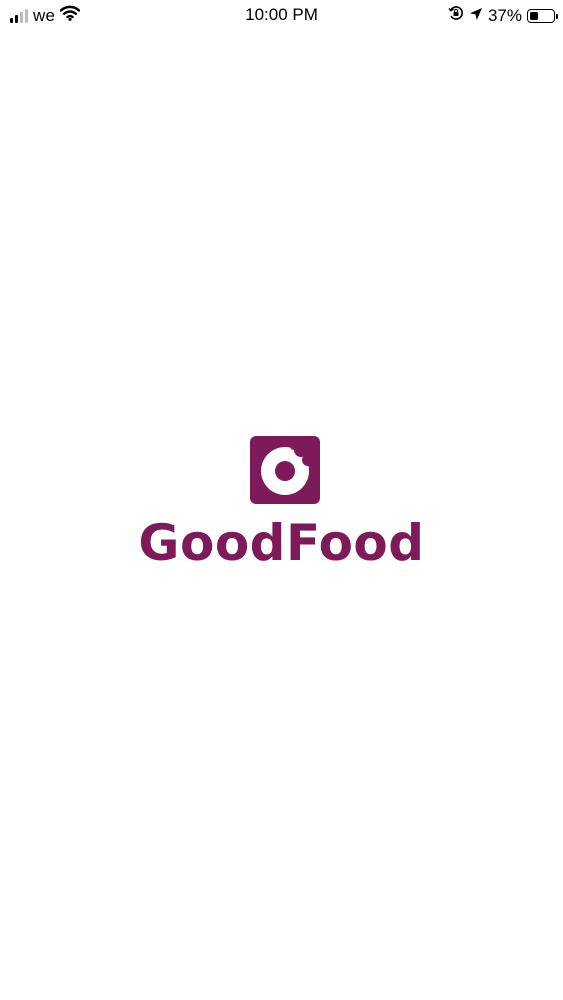  Describe the element at coordinates (534, 15) in the screenshot. I see `battery-fill` at that location.